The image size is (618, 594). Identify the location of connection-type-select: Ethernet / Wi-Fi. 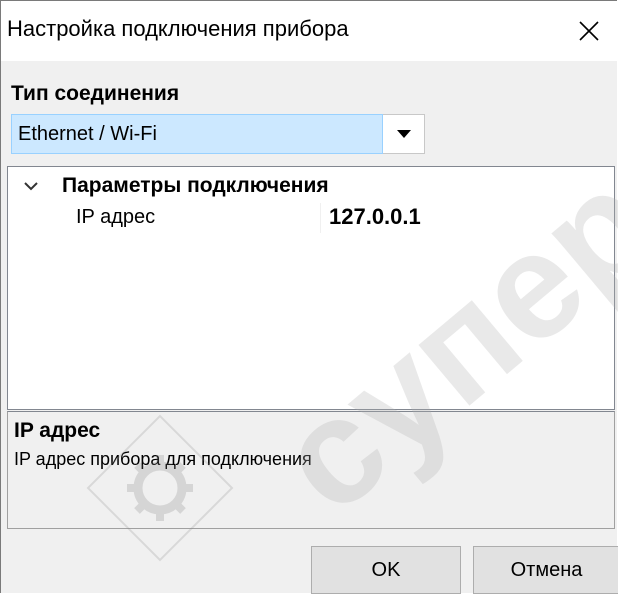
(218, 134).